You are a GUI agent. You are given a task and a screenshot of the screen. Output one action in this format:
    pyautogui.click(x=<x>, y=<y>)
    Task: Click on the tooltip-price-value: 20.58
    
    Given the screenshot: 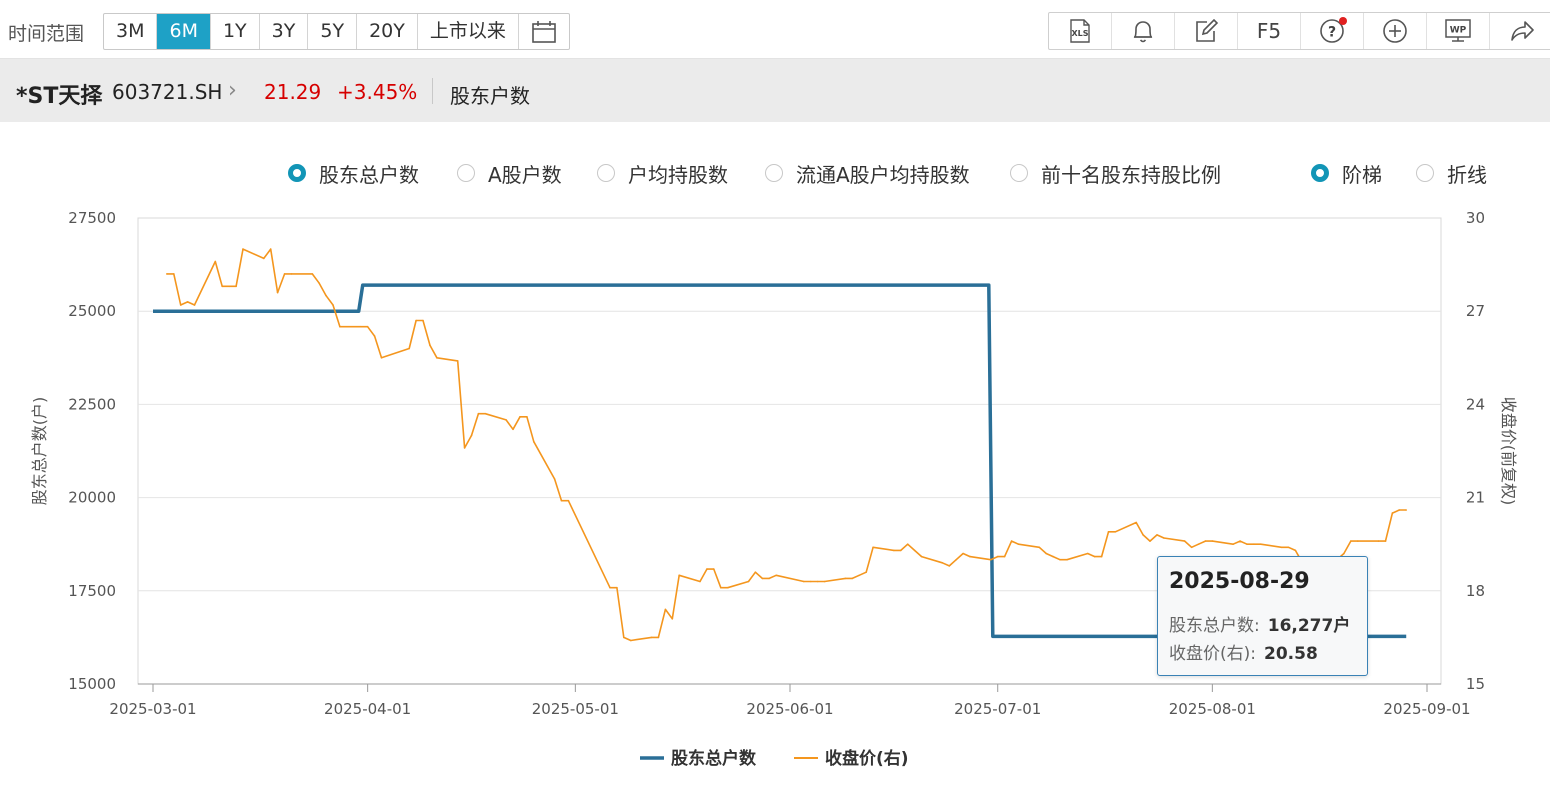 What is the action you would take?
    pyautogui.click(x=1291, y=654)
    